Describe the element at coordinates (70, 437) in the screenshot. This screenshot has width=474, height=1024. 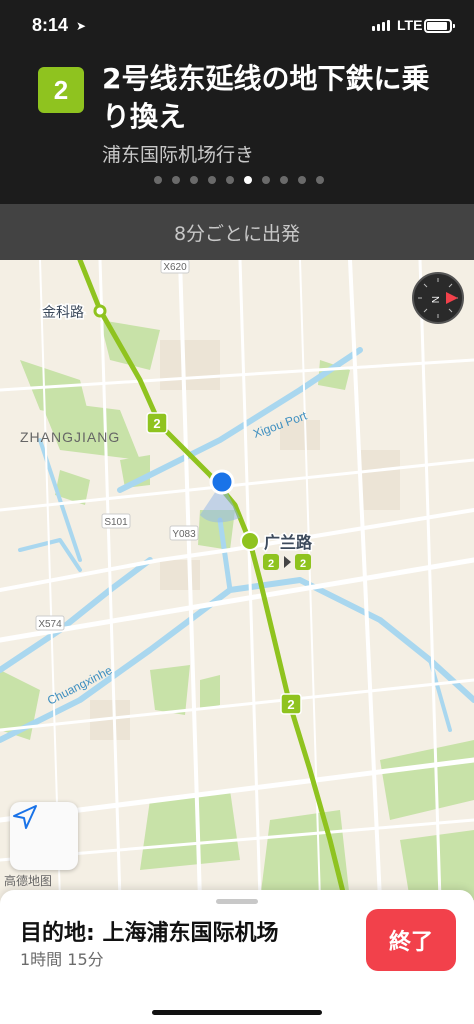
I see `label-zhangjiang: ZHANGJIANG` at that location.